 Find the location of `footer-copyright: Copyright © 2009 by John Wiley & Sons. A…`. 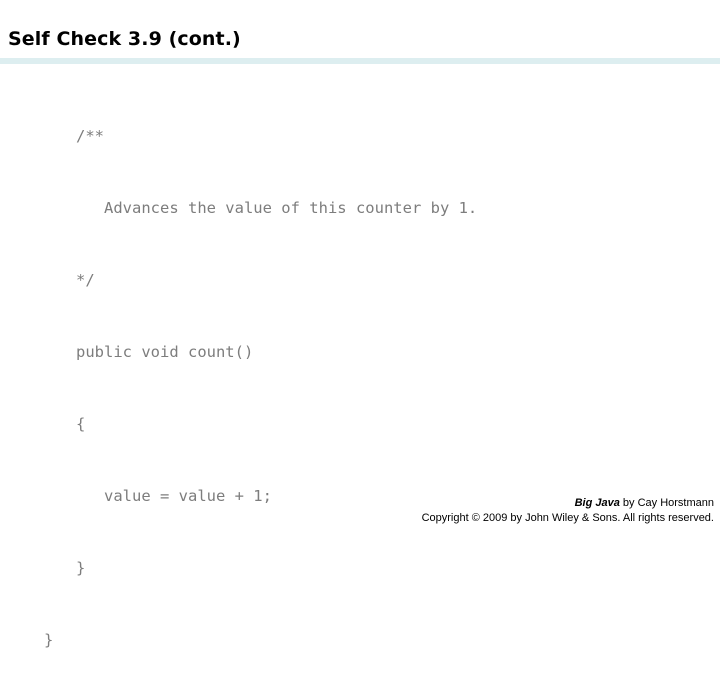

footer-copyright: Copyright © 2009 by John Wiley & Sons. A… is located at coordinates (567, 518).